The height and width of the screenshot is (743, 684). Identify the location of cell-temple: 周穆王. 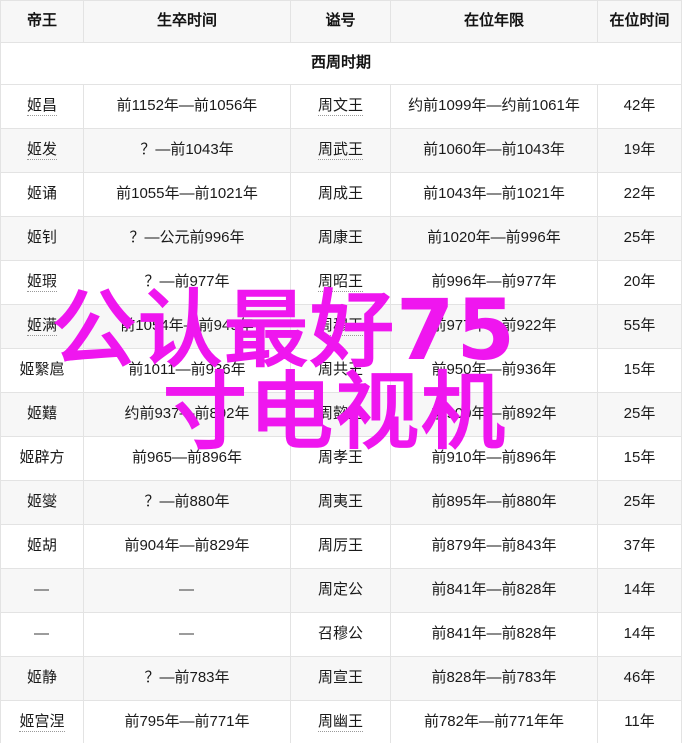
(340, 326).